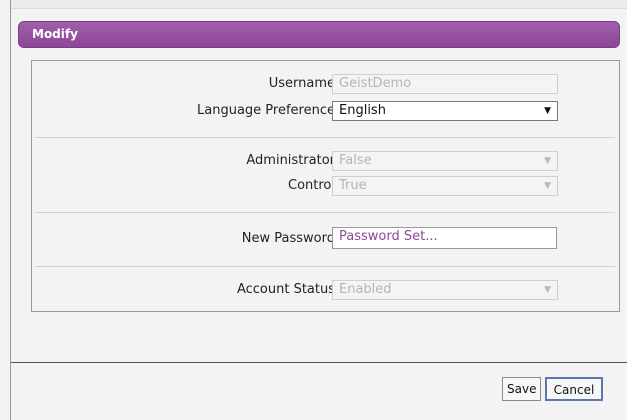 Image resolution: width=627 pixels, height=420 pixels. I want to click on username-value: GeistDemo, so click(375, 83).